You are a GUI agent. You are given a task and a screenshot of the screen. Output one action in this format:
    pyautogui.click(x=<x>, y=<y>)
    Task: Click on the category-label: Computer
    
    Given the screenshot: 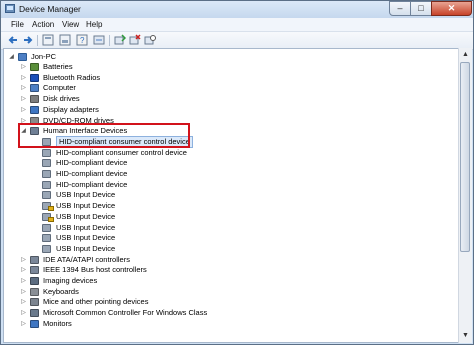 What is the action you would take?
    pyautogui.click(x=59, y=88)
    